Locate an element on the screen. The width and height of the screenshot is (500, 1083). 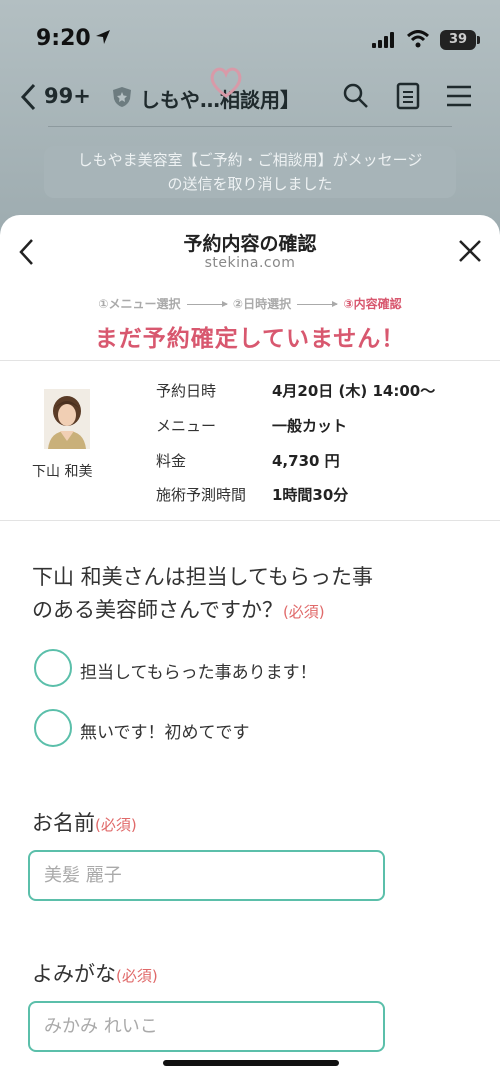
shield-icon is located at coordinates (122, 99).